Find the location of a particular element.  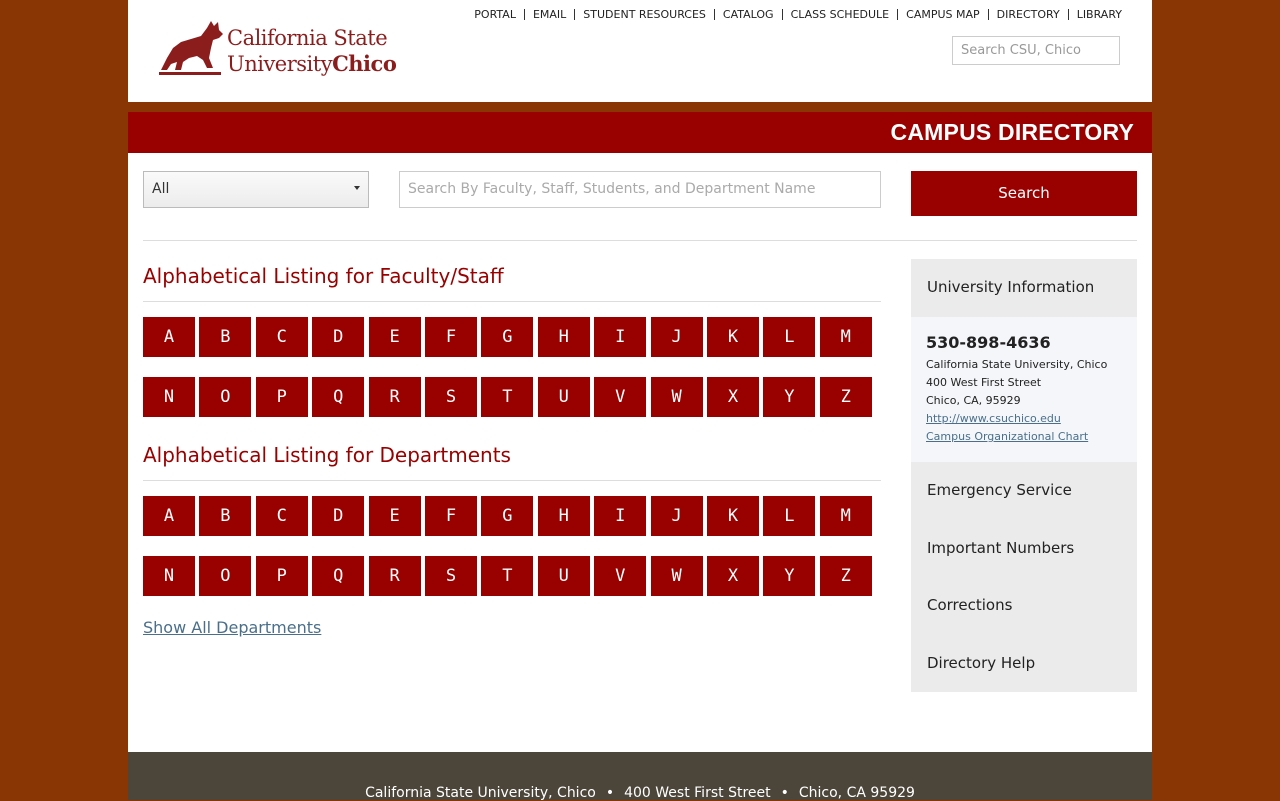

faculty-letter-button: V is located at coordinates (620, 397).